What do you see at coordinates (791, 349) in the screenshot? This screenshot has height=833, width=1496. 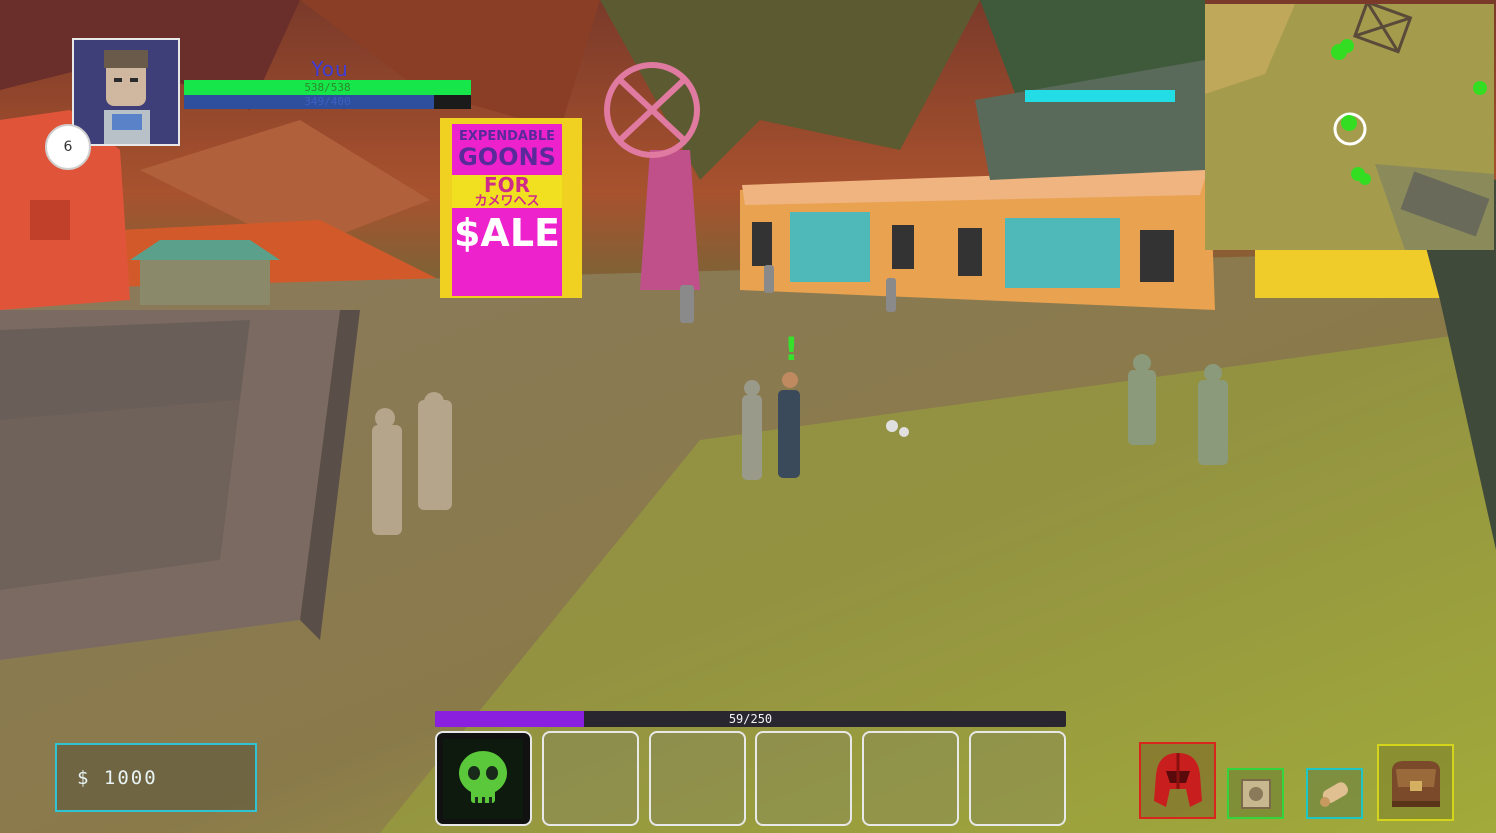 I see `quest-available-marker: !` at bounding box center [791, 349].